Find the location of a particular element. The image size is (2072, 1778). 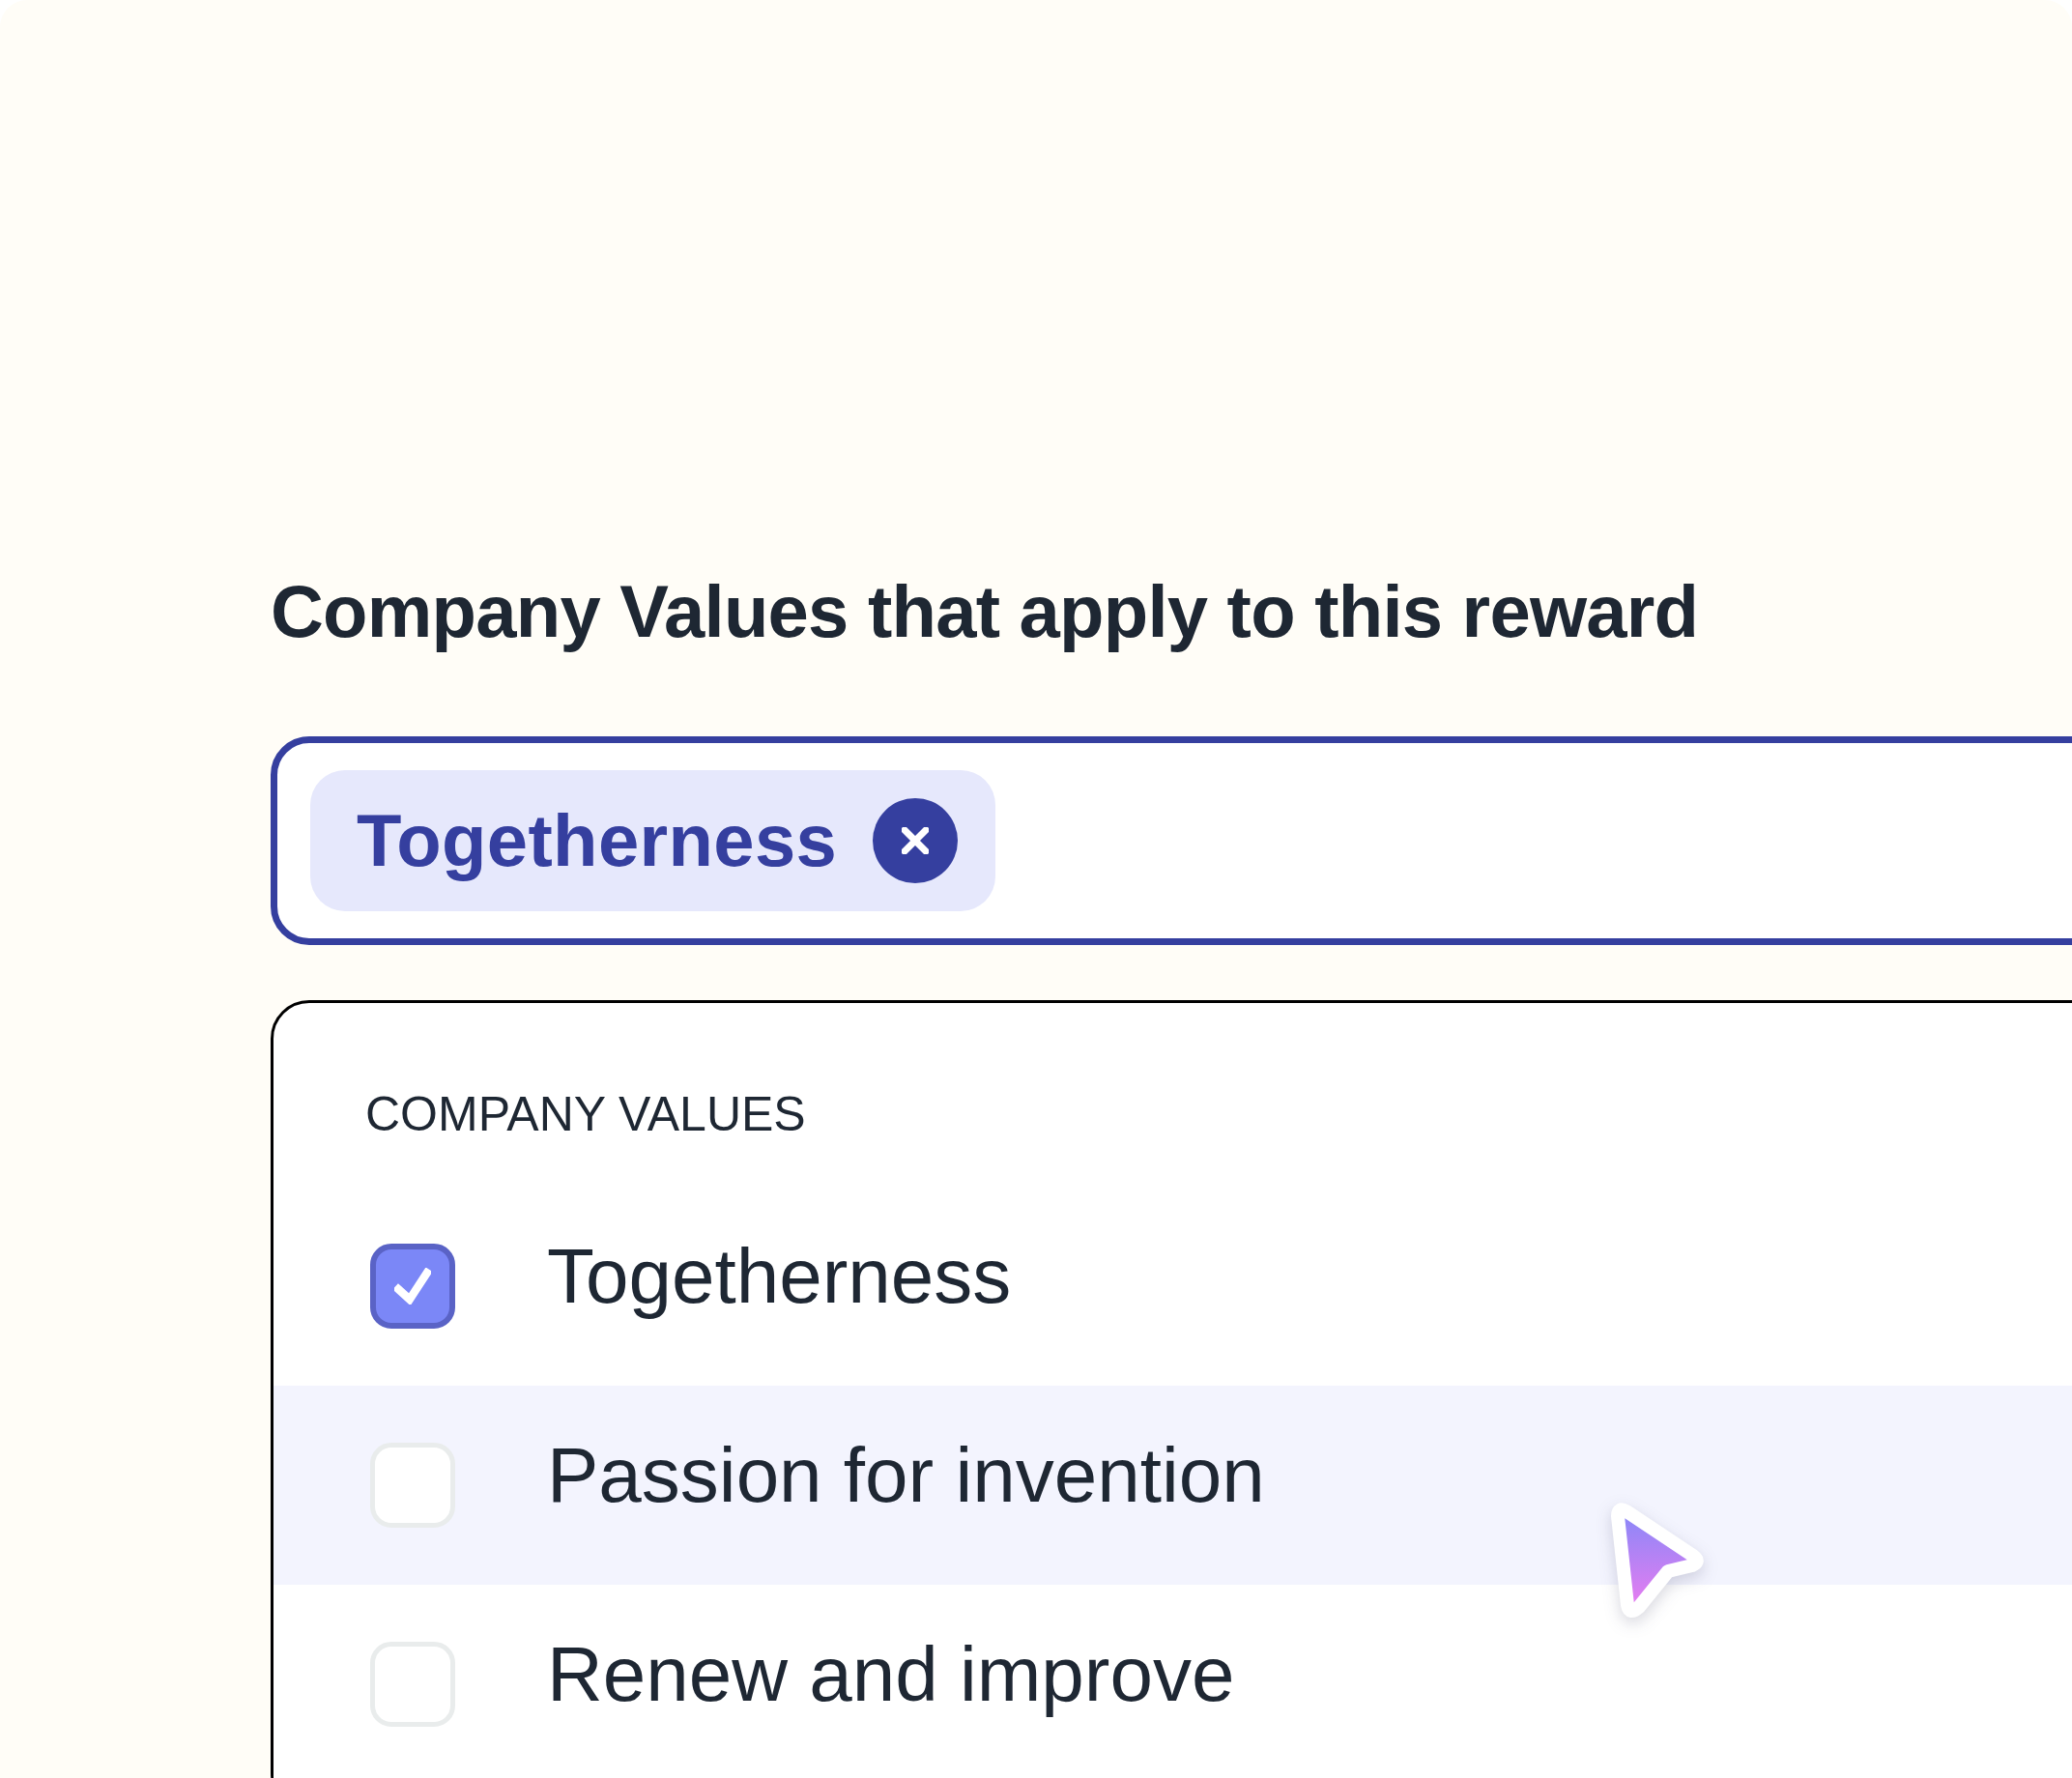

close-icon is located at coordinates (916, 841).